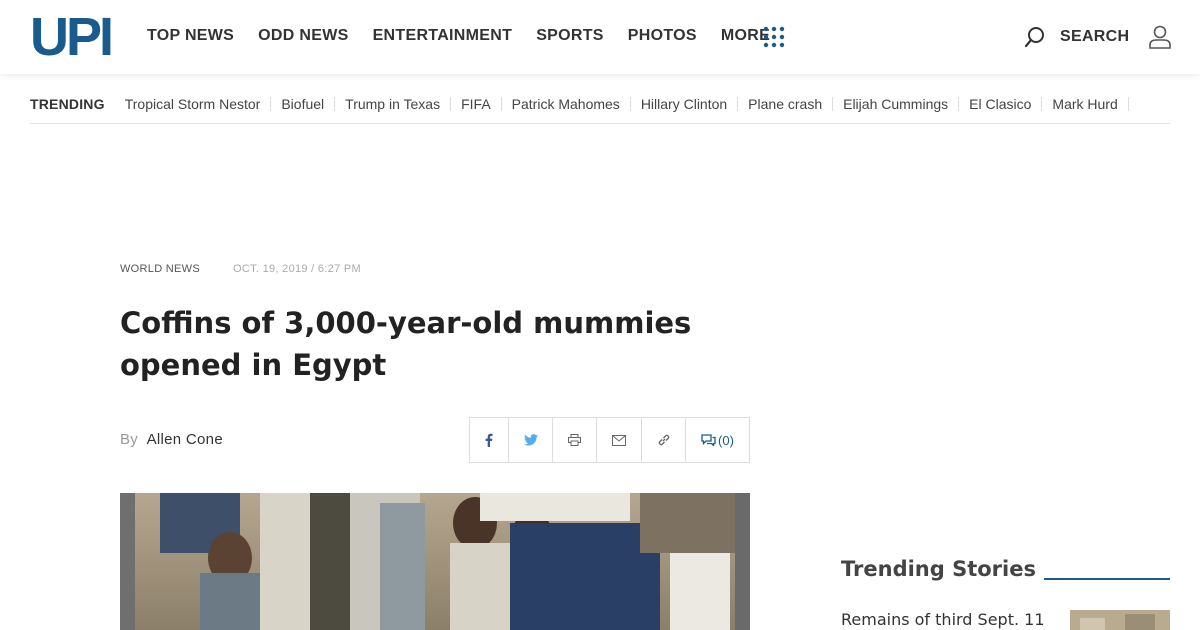 The image size is (1200, 630). I want to click on article-meta: WORLD NEWS OCT. 19, 2019 / 6:27 PM, so click(240, 269).